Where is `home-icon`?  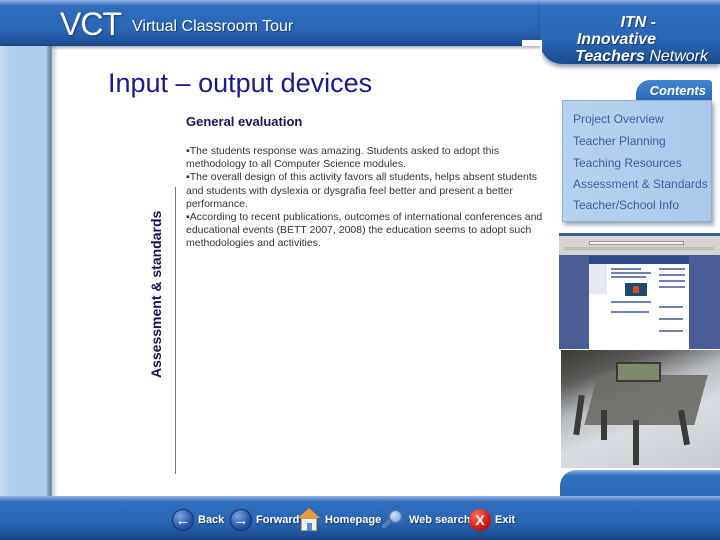 home-icon is located at coordinates (309, 520).